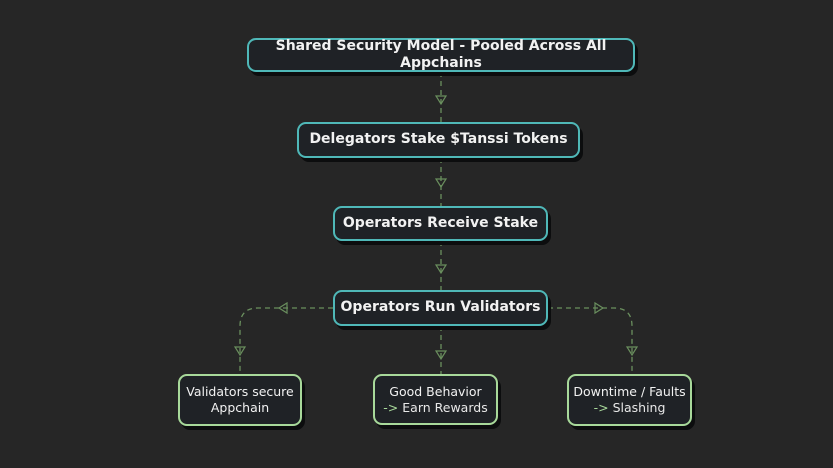 Image resolution: width=833 pixels, height=468 pixels. I want to click on node-label: Operators Run Validators, so click(440, 307).